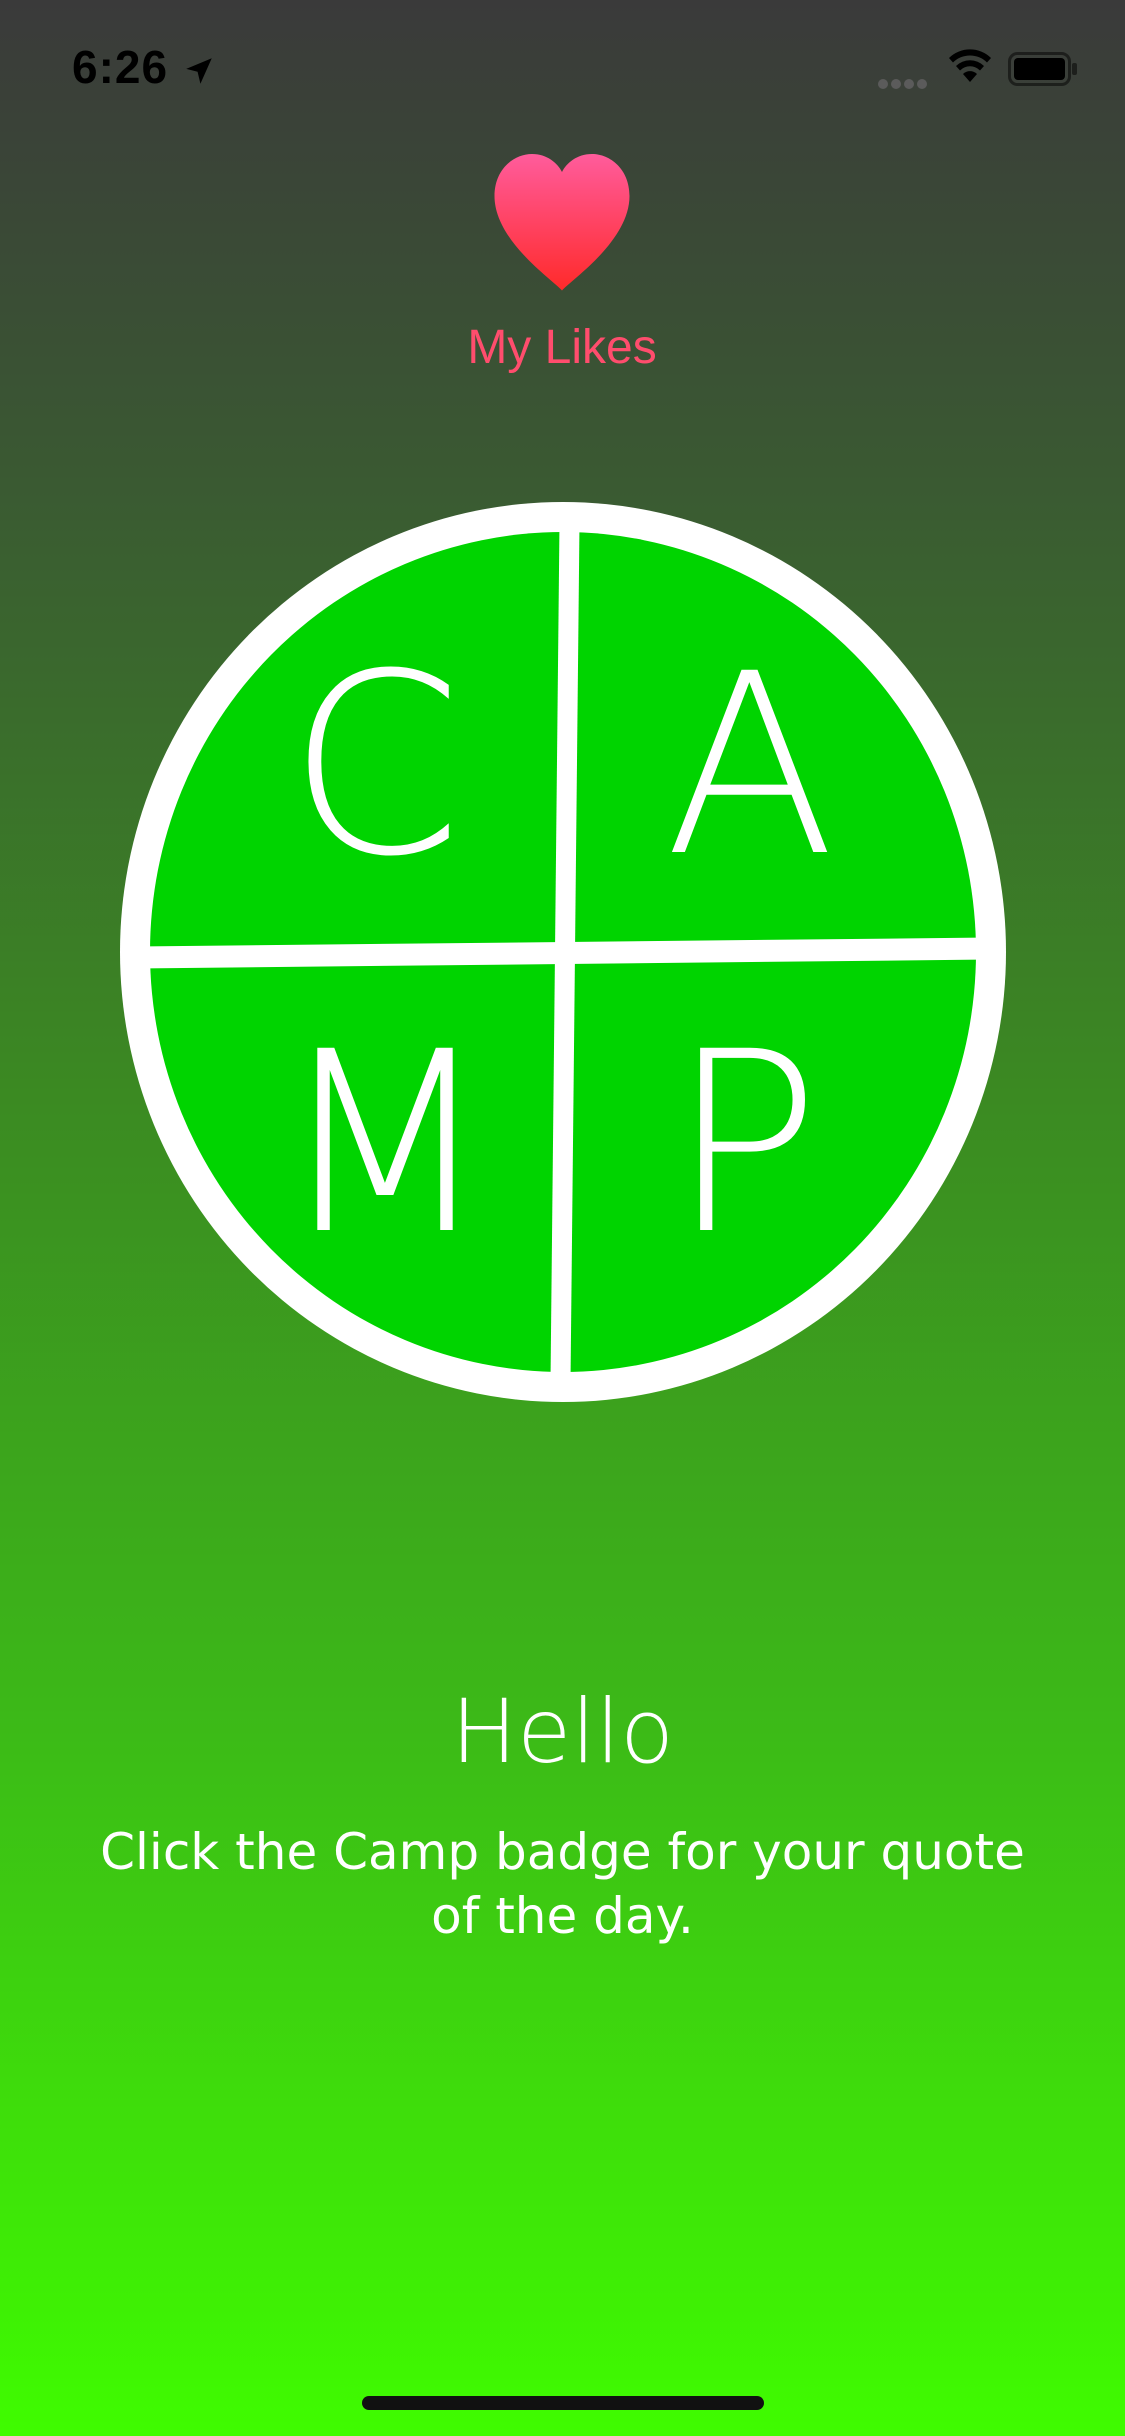 Image resolution: width=1125 pixels, height=2436 pixels. What do you see at coordinates (562, 347) in the screenshot?
I see `my-likes-label: My Likes` at bounding box center [562, 347].